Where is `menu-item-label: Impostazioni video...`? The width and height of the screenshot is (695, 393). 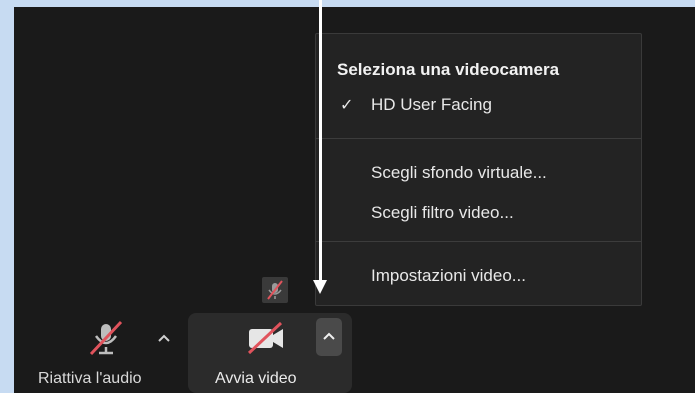 menu-item-label: Impostazioni video... is located at coordinates (448, 275).